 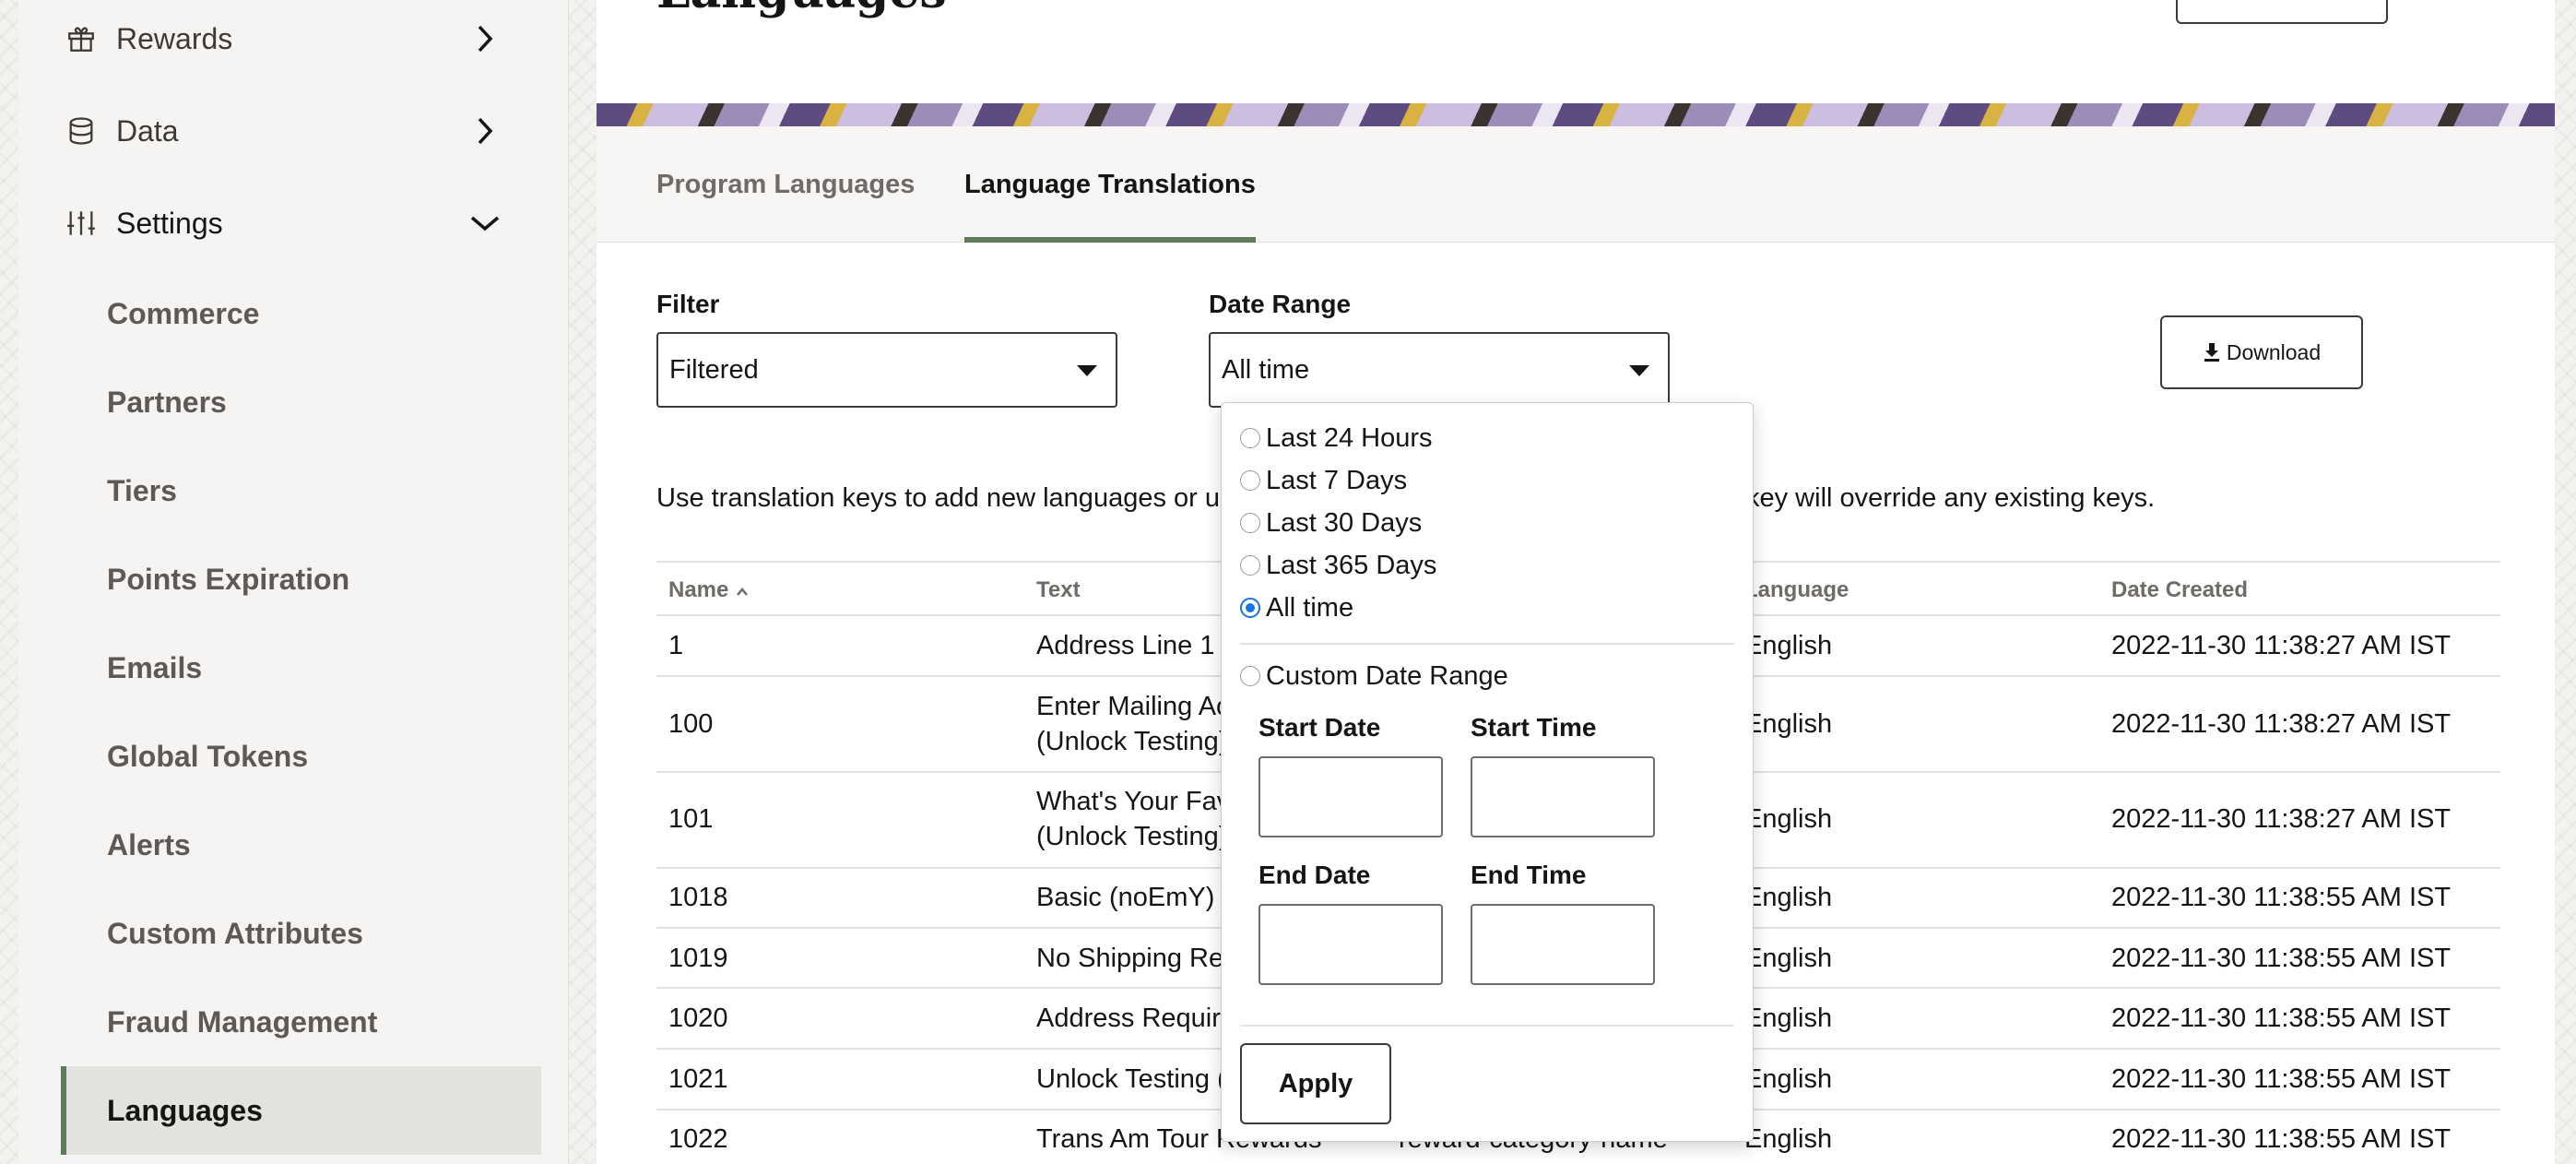 I want to click on end-date-label: End Date, so click(x=1314, y=875).